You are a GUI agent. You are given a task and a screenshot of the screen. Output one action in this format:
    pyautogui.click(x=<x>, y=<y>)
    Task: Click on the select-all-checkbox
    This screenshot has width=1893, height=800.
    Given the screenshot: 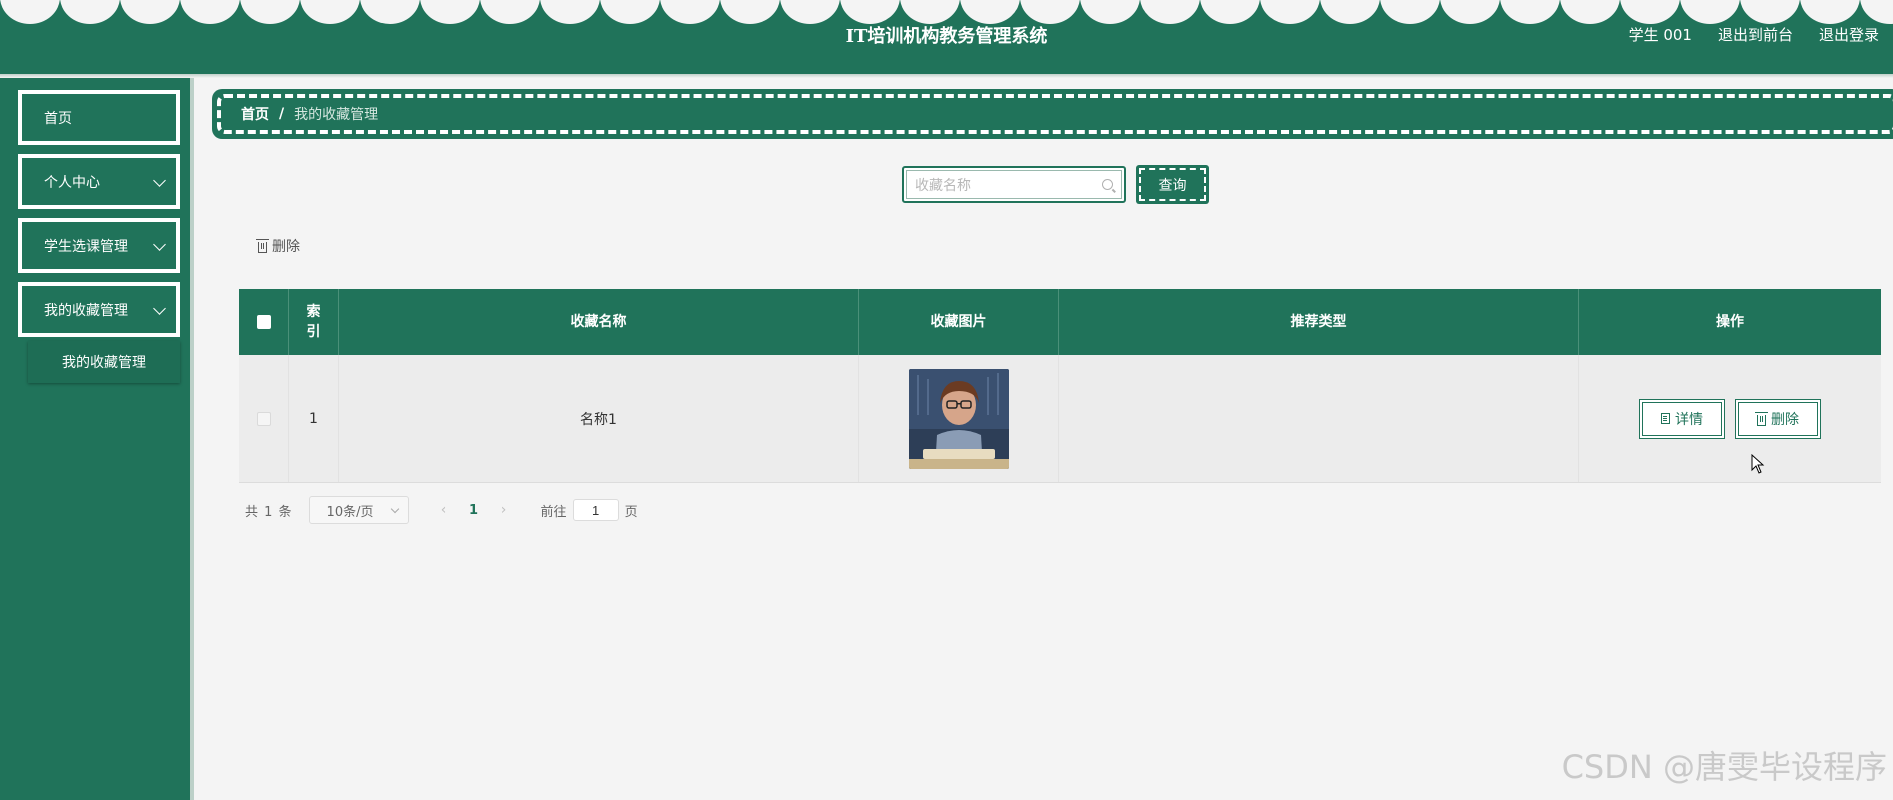 What is the action you would take?
    pyautogui.click(x=263, y=322)
    